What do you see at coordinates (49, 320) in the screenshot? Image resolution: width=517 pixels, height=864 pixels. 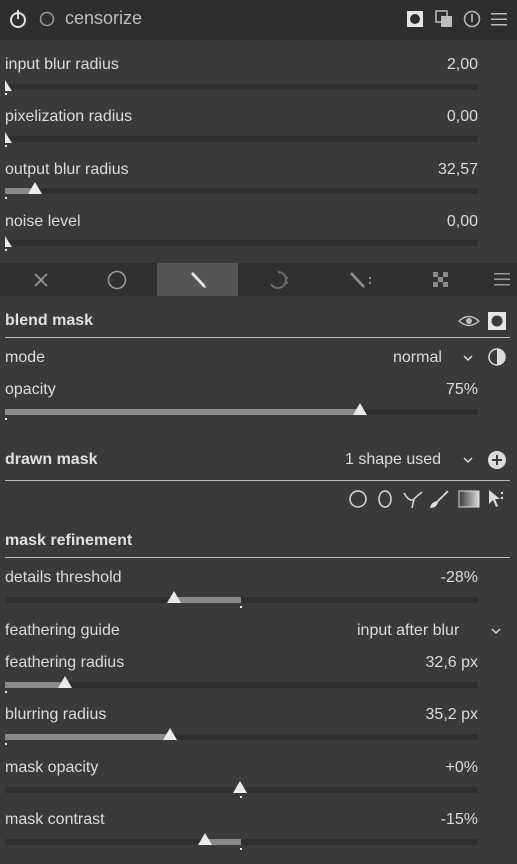 I see `blend-mask-title: blend mask` at bounding box center [49, 320].